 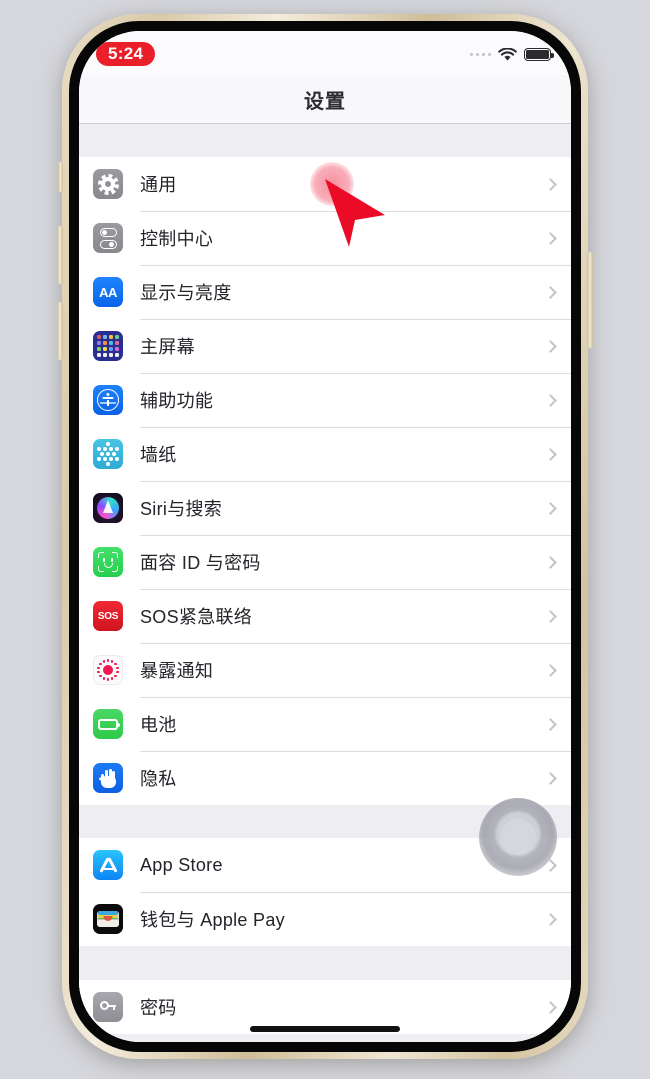 I want to click on nav-bar: 设置, so click(x=325, y=99).